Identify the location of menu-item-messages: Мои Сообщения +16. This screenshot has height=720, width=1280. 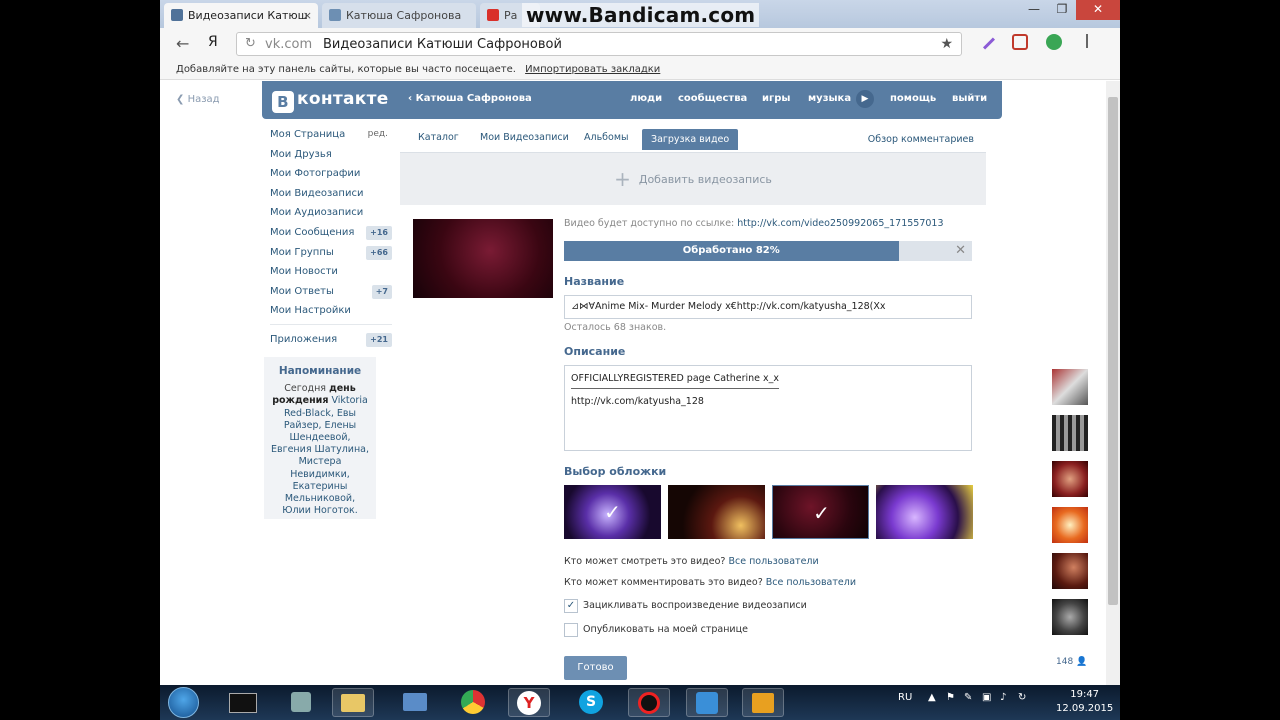
(331, 233).